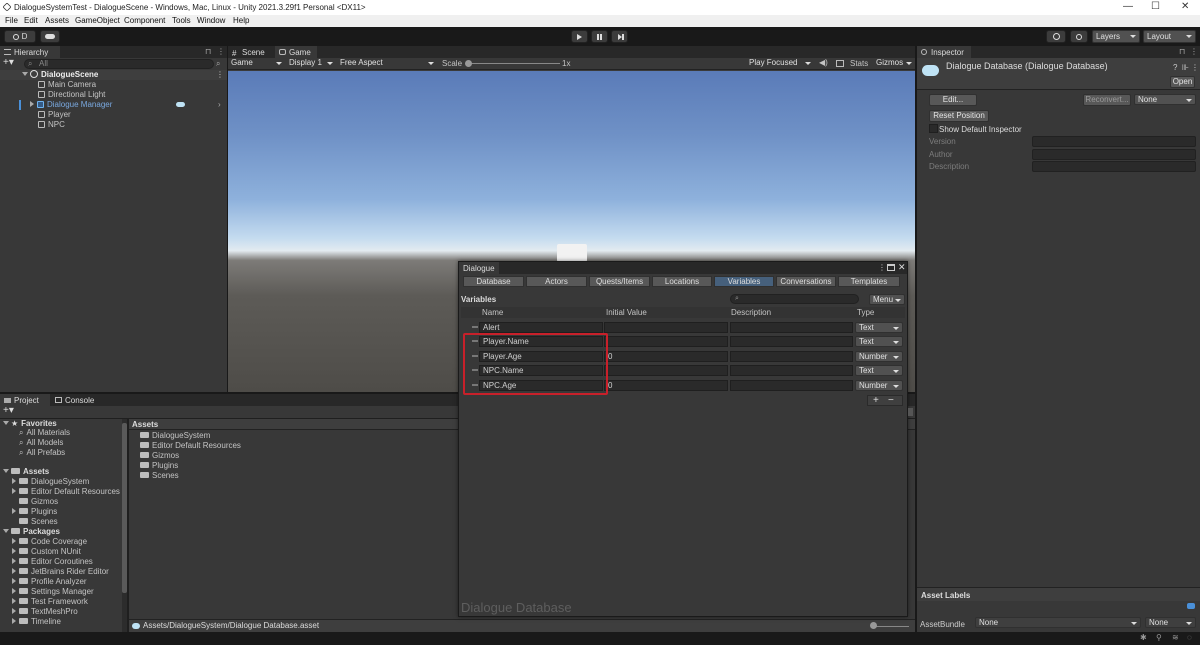  What do you see at coordinates (619, 36) in the screenshot?
I see `step-button` at bounding box center [619, 36].